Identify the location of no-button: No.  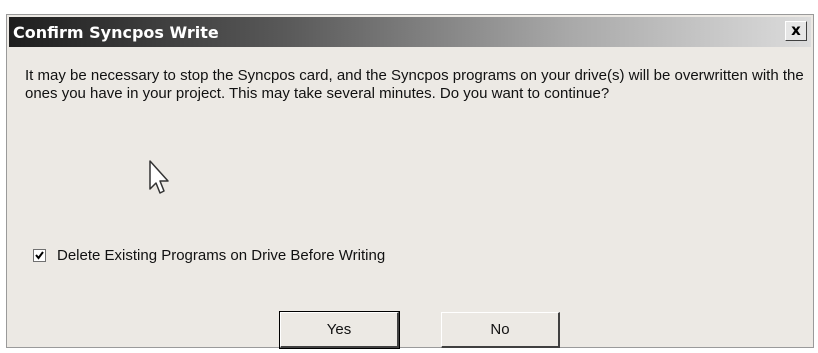
(500, 330).